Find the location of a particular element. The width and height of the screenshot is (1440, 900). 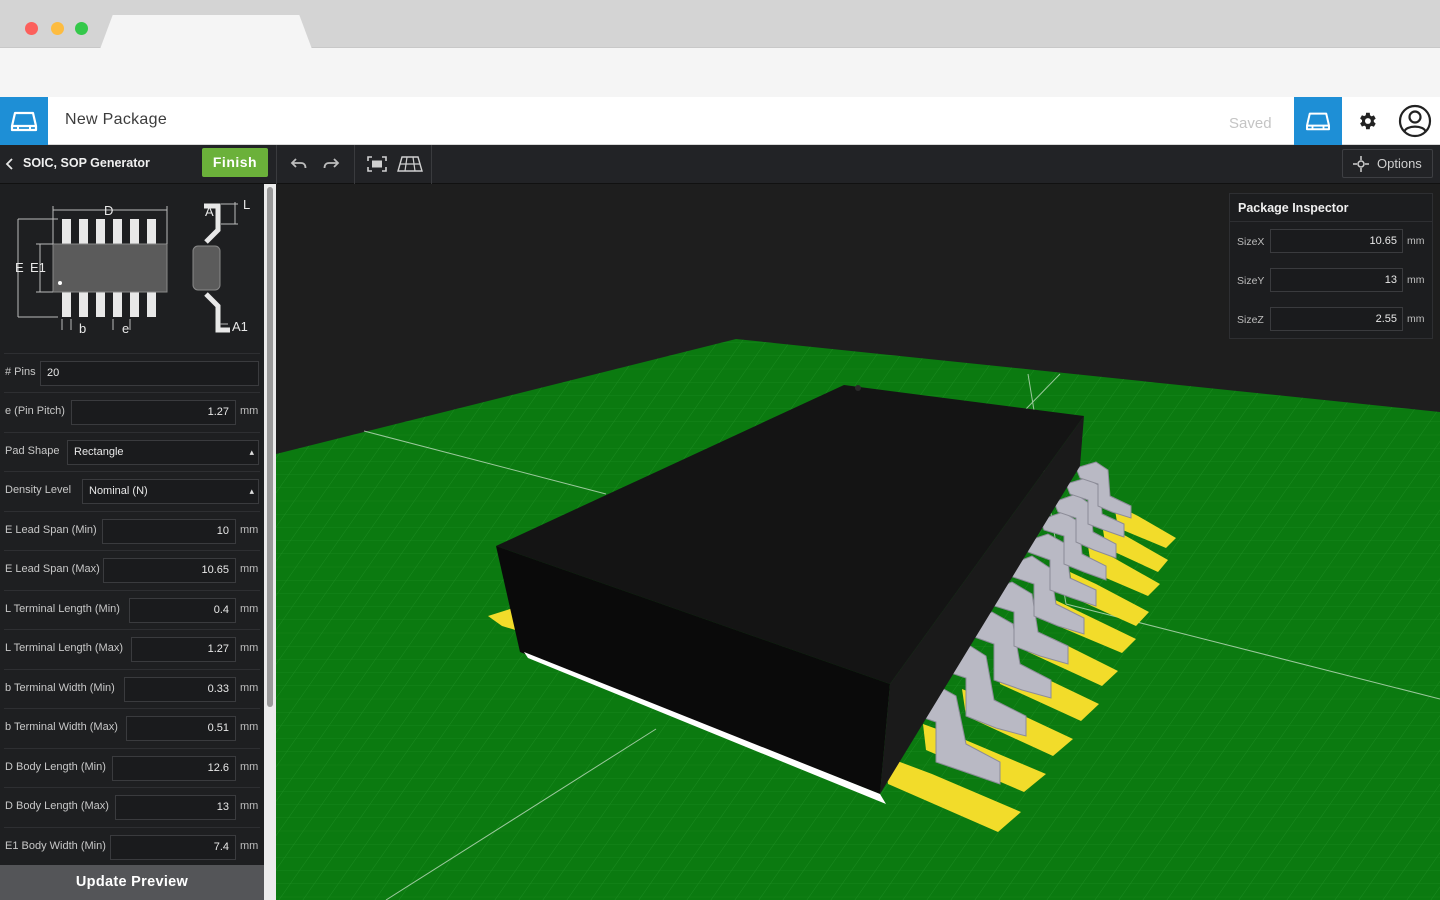

param-label: D Body Length (Min) is located at coordinates (55, 767).